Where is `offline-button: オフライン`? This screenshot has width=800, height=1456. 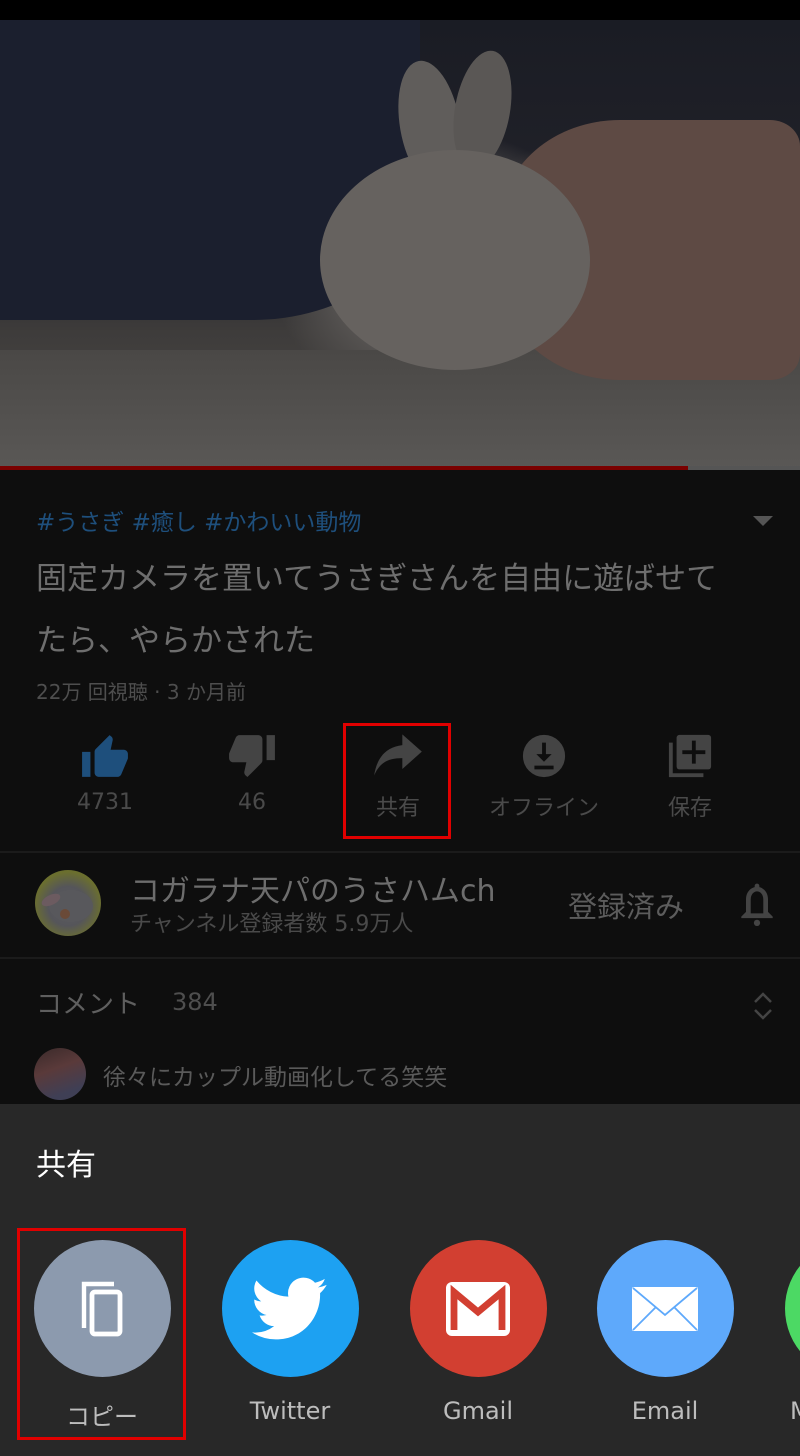 offline-button: オフライン is located at coordinates (544, 775).